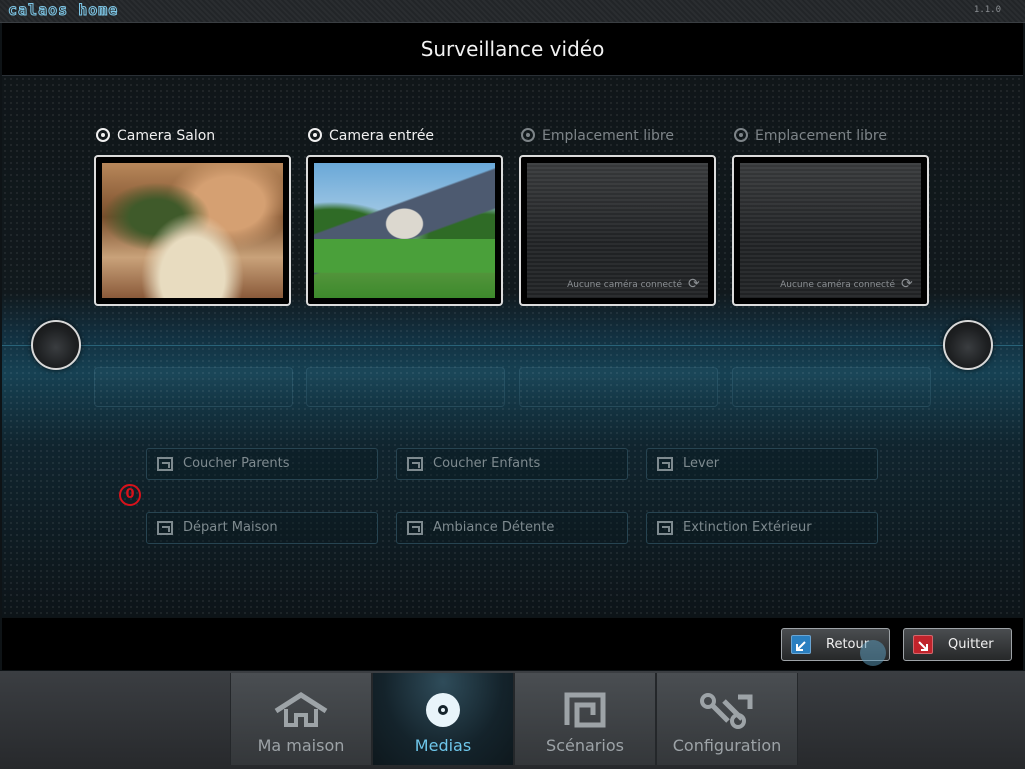 The width and height of the screenshot is (1025, 769). I want to click on camera-tile-empty-1: Aucune caméra connecté ⟳, so click(617, 230).